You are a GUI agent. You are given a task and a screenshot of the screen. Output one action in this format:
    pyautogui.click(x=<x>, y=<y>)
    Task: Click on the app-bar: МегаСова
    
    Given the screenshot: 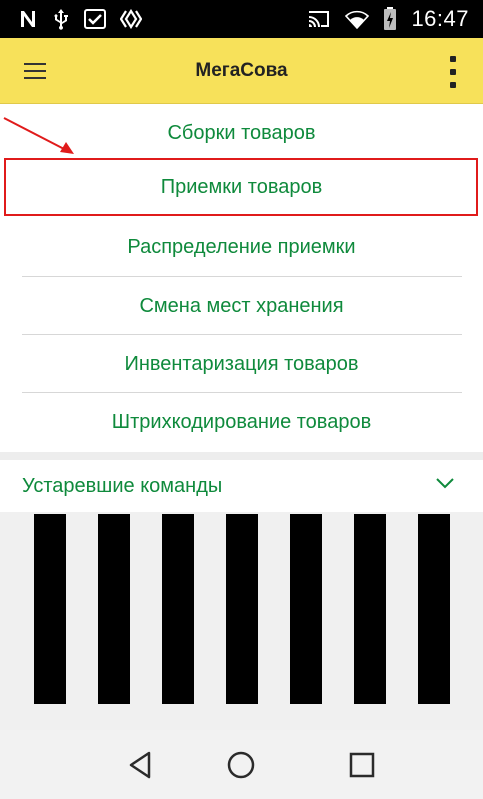 What is the action you would take?
    pyautogui.click(x=241, y=71)
    